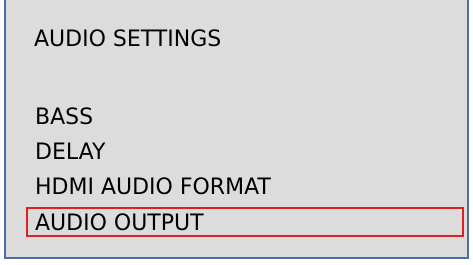  What do you see at coordinates (245, 222) in the screenshot?
I see `menu-item-audio-output: AUDIO OUTPUT` at bounding box center [245, 222].